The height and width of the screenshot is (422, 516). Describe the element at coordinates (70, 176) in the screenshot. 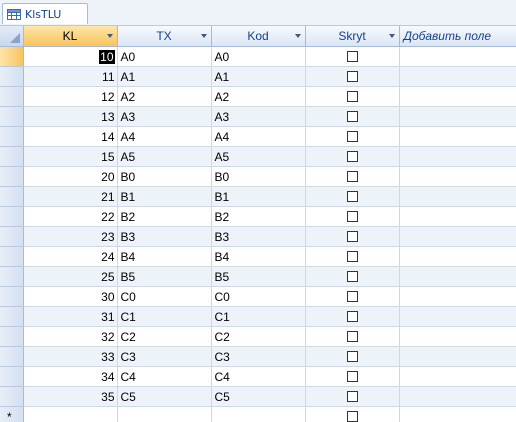

I see `cell-kl: 20` at that location.